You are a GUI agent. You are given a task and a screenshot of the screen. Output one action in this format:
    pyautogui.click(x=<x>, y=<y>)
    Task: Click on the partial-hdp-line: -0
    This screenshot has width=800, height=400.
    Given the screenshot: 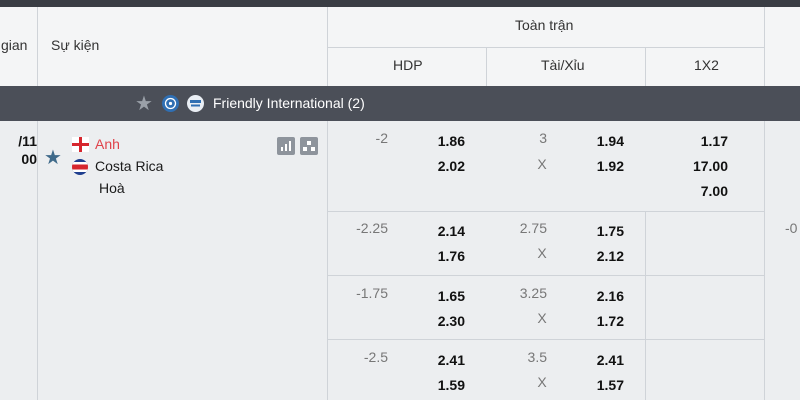 What is the action you would take?
    pyautogui.click(x=791, y=228)
    